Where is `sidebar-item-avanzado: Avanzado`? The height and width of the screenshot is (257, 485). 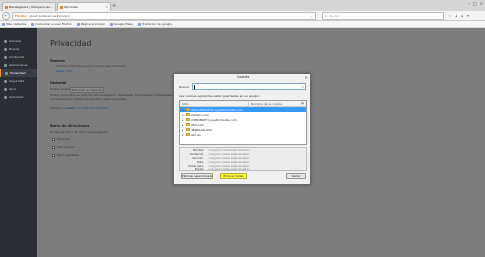 sidebar-item-avanzado: Avanzado is located at coordinates (18, 97).